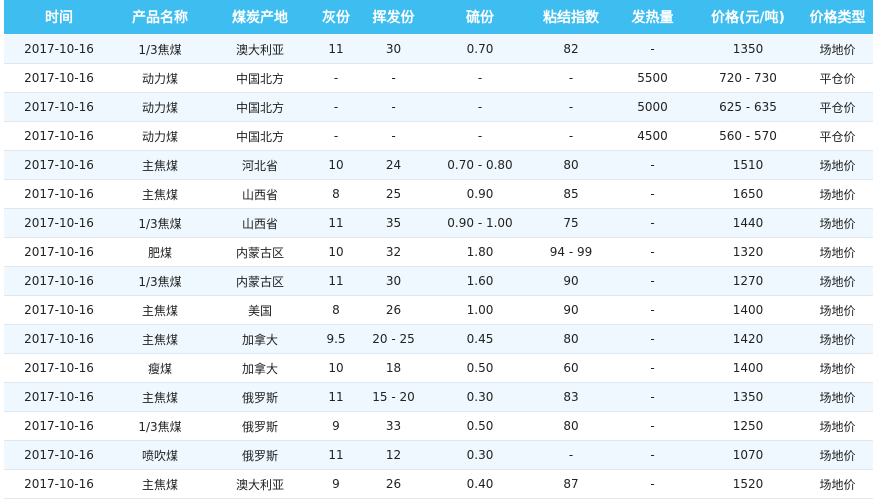 Image resolution: width=879 pixels, height=501 pixels. I want to click on cell-sulfur: -, so click(480, 78).